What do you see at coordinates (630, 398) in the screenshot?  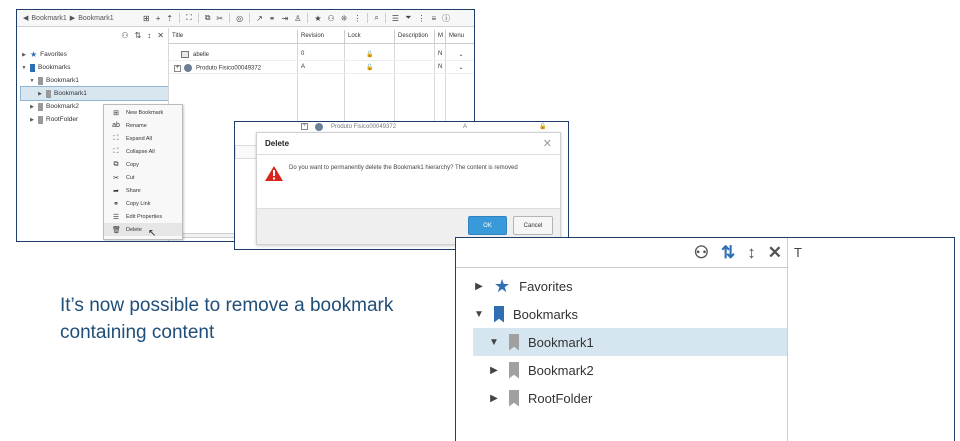 I see `tree-item-rootfolder: ▶ RootFolder` at bounding box center [630, 398].